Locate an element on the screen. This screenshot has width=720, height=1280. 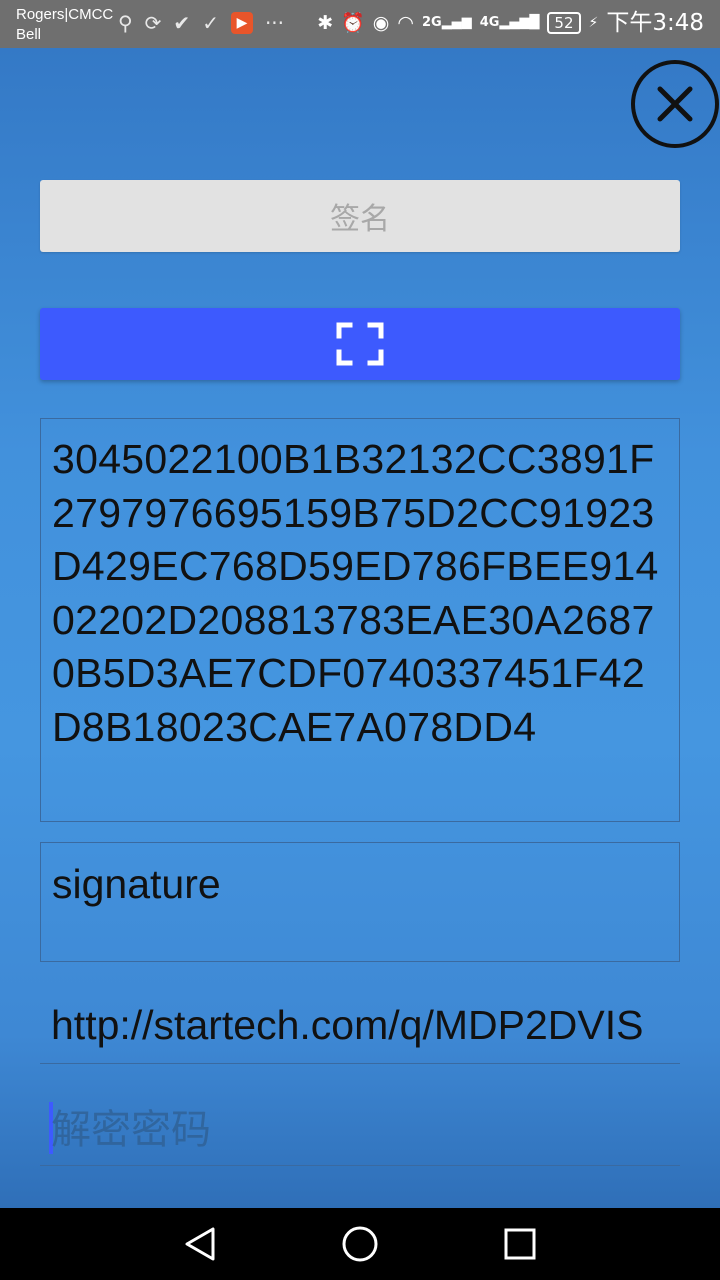
charging-icon: ⚡ is located at coordinates (593, 23).